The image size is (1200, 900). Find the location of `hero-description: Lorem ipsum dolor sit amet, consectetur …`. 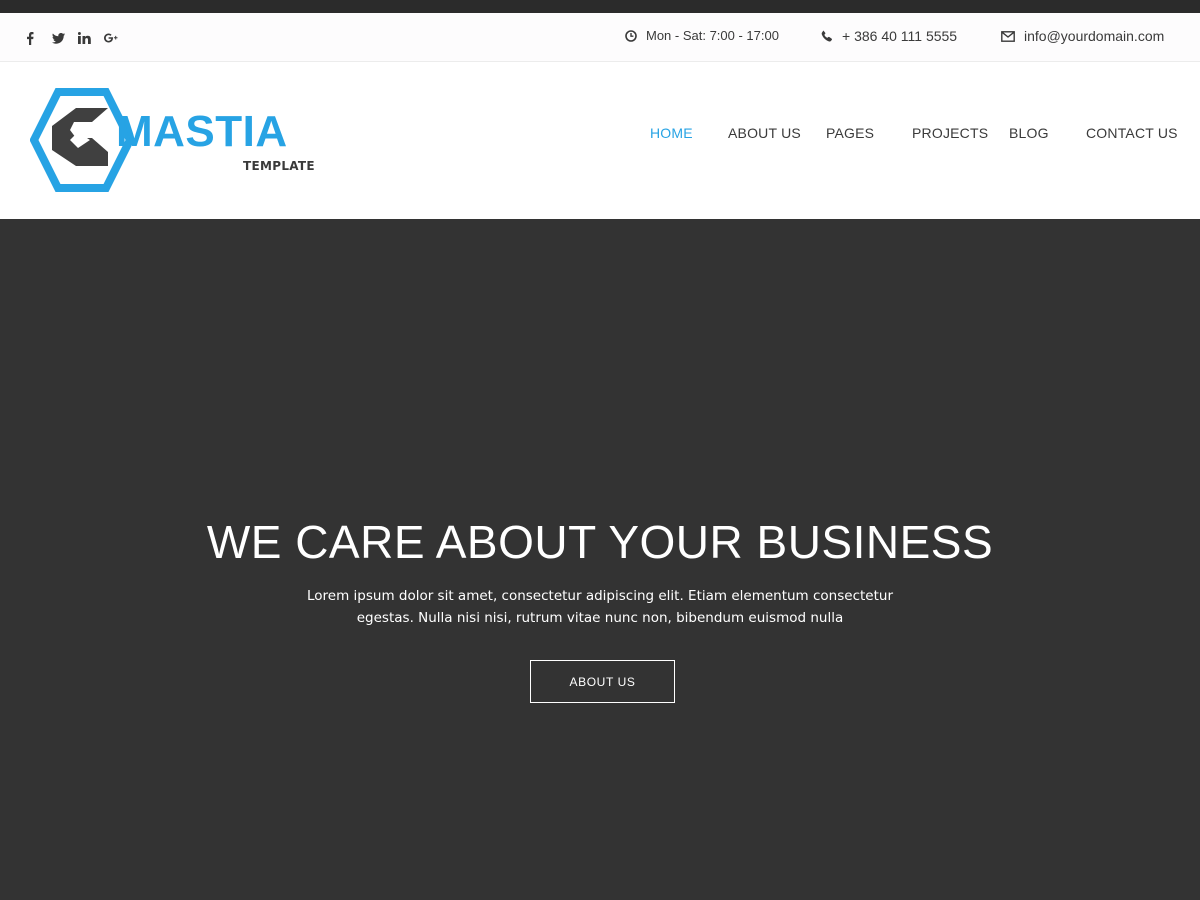

hero-description: Lorem ipsum dolor sit amet, consectetur … is located at coordinates (599, 607).